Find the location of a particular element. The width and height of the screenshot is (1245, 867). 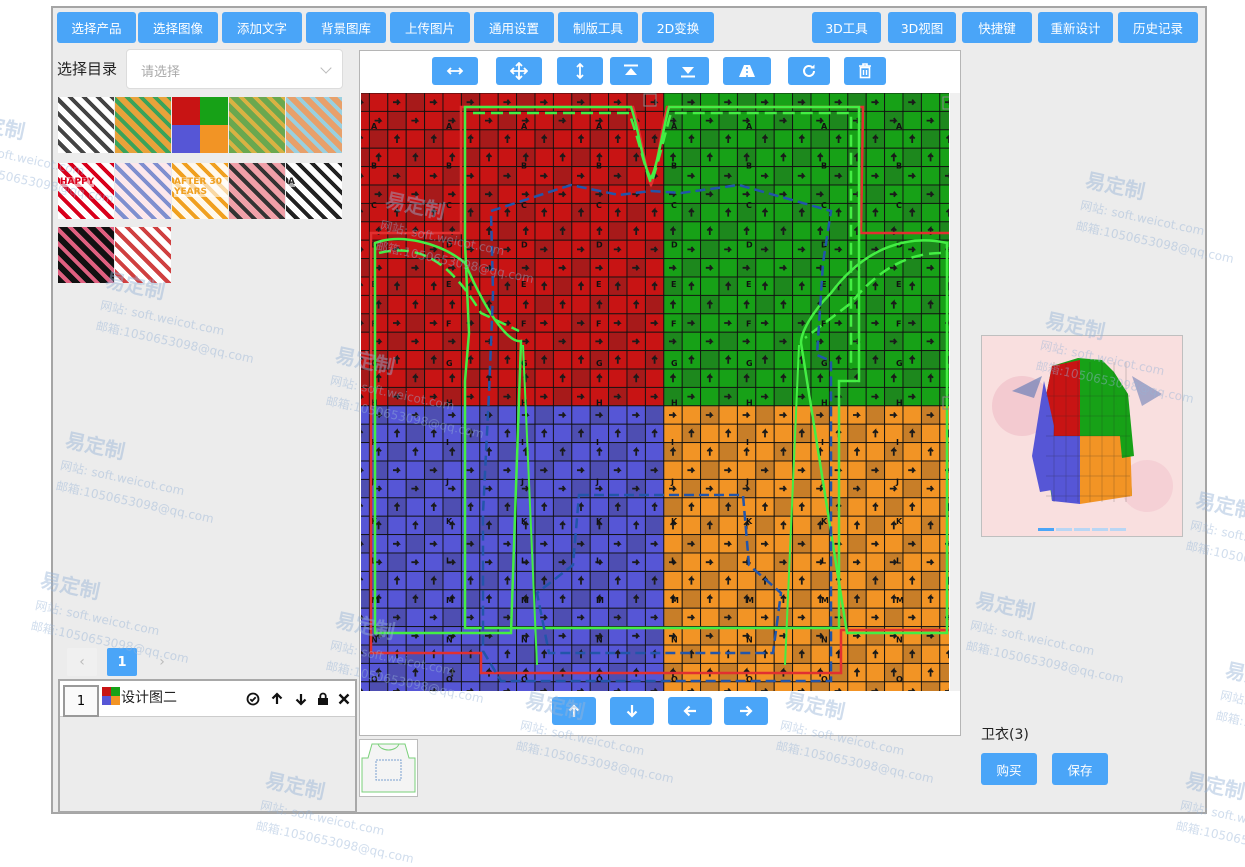

watermark-site: 网站: soft.weicot.com is located at coordinates (1231, 708).